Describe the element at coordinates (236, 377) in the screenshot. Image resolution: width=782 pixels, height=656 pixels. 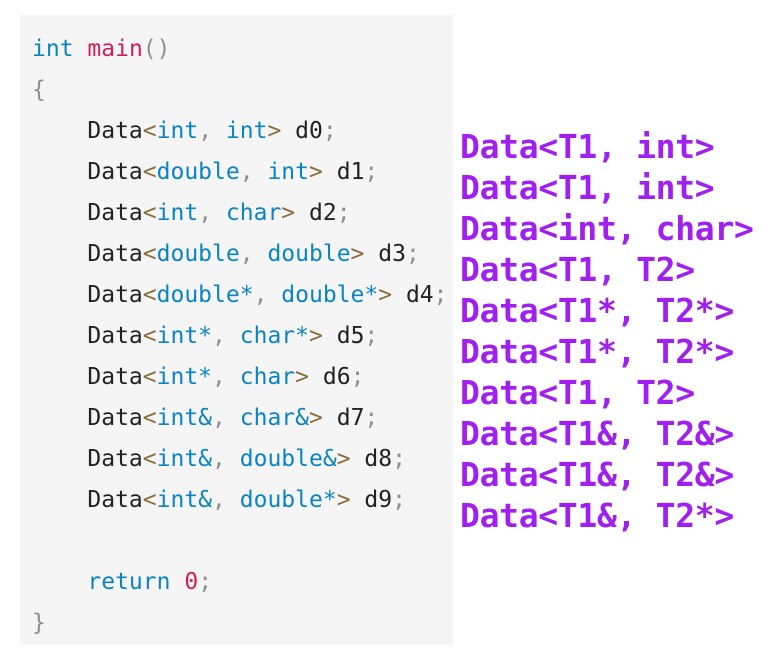
I see `code-line-9: Data<int*, char> d6;` at that location.